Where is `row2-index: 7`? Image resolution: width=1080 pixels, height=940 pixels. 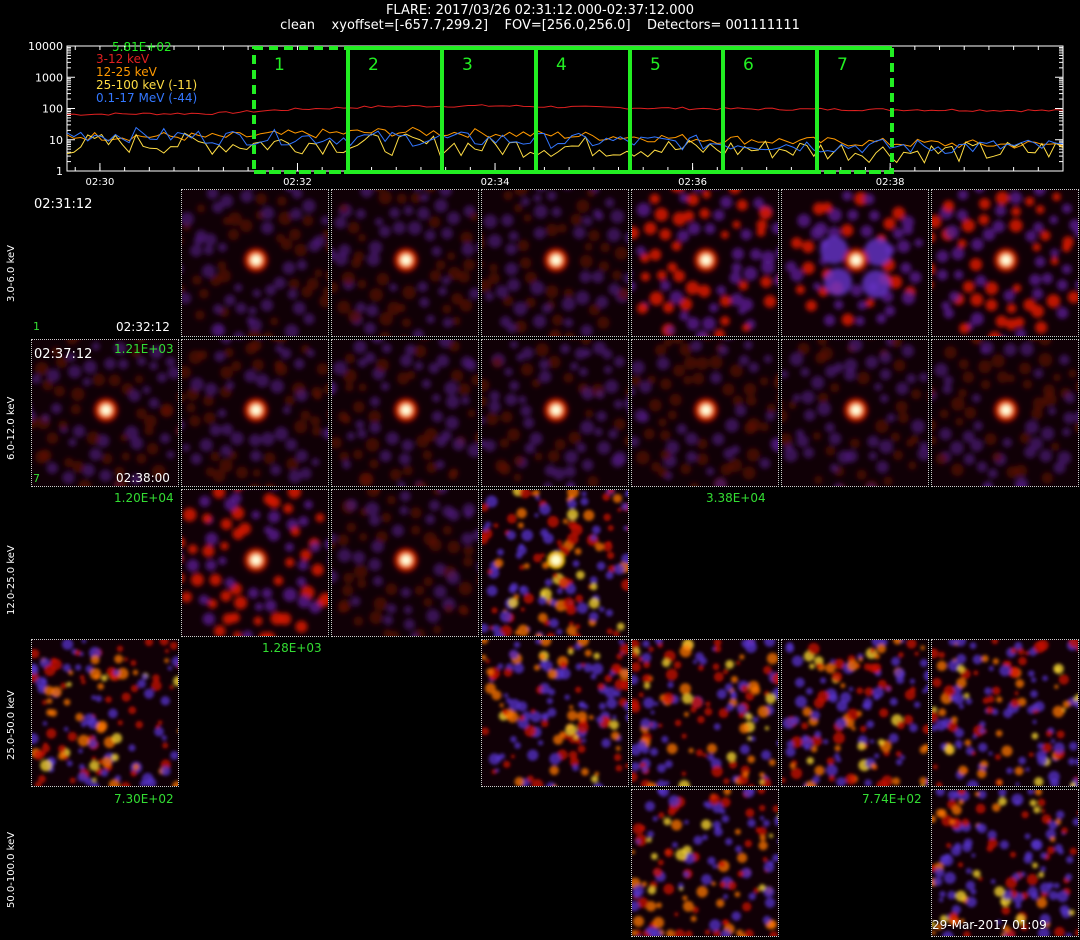
row2-index: 7 is located at coordinates (36, 478).